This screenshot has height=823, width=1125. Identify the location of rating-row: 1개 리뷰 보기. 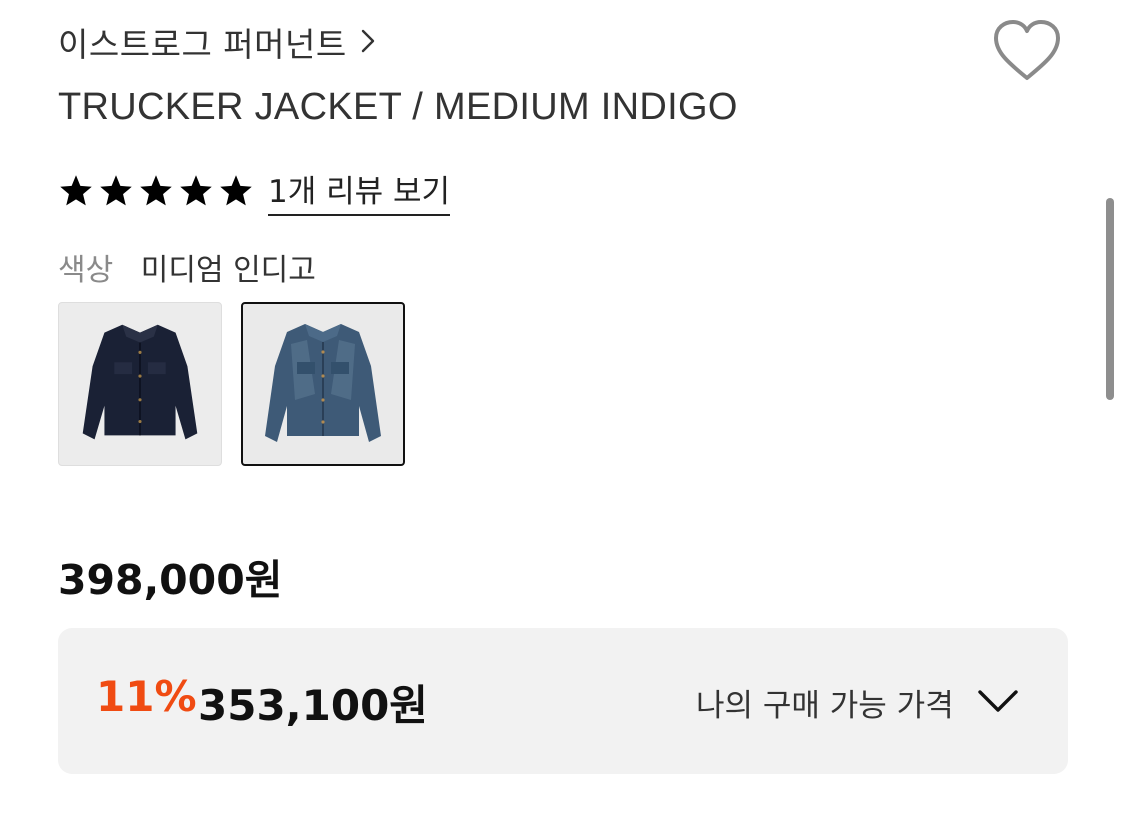
(254, 191).